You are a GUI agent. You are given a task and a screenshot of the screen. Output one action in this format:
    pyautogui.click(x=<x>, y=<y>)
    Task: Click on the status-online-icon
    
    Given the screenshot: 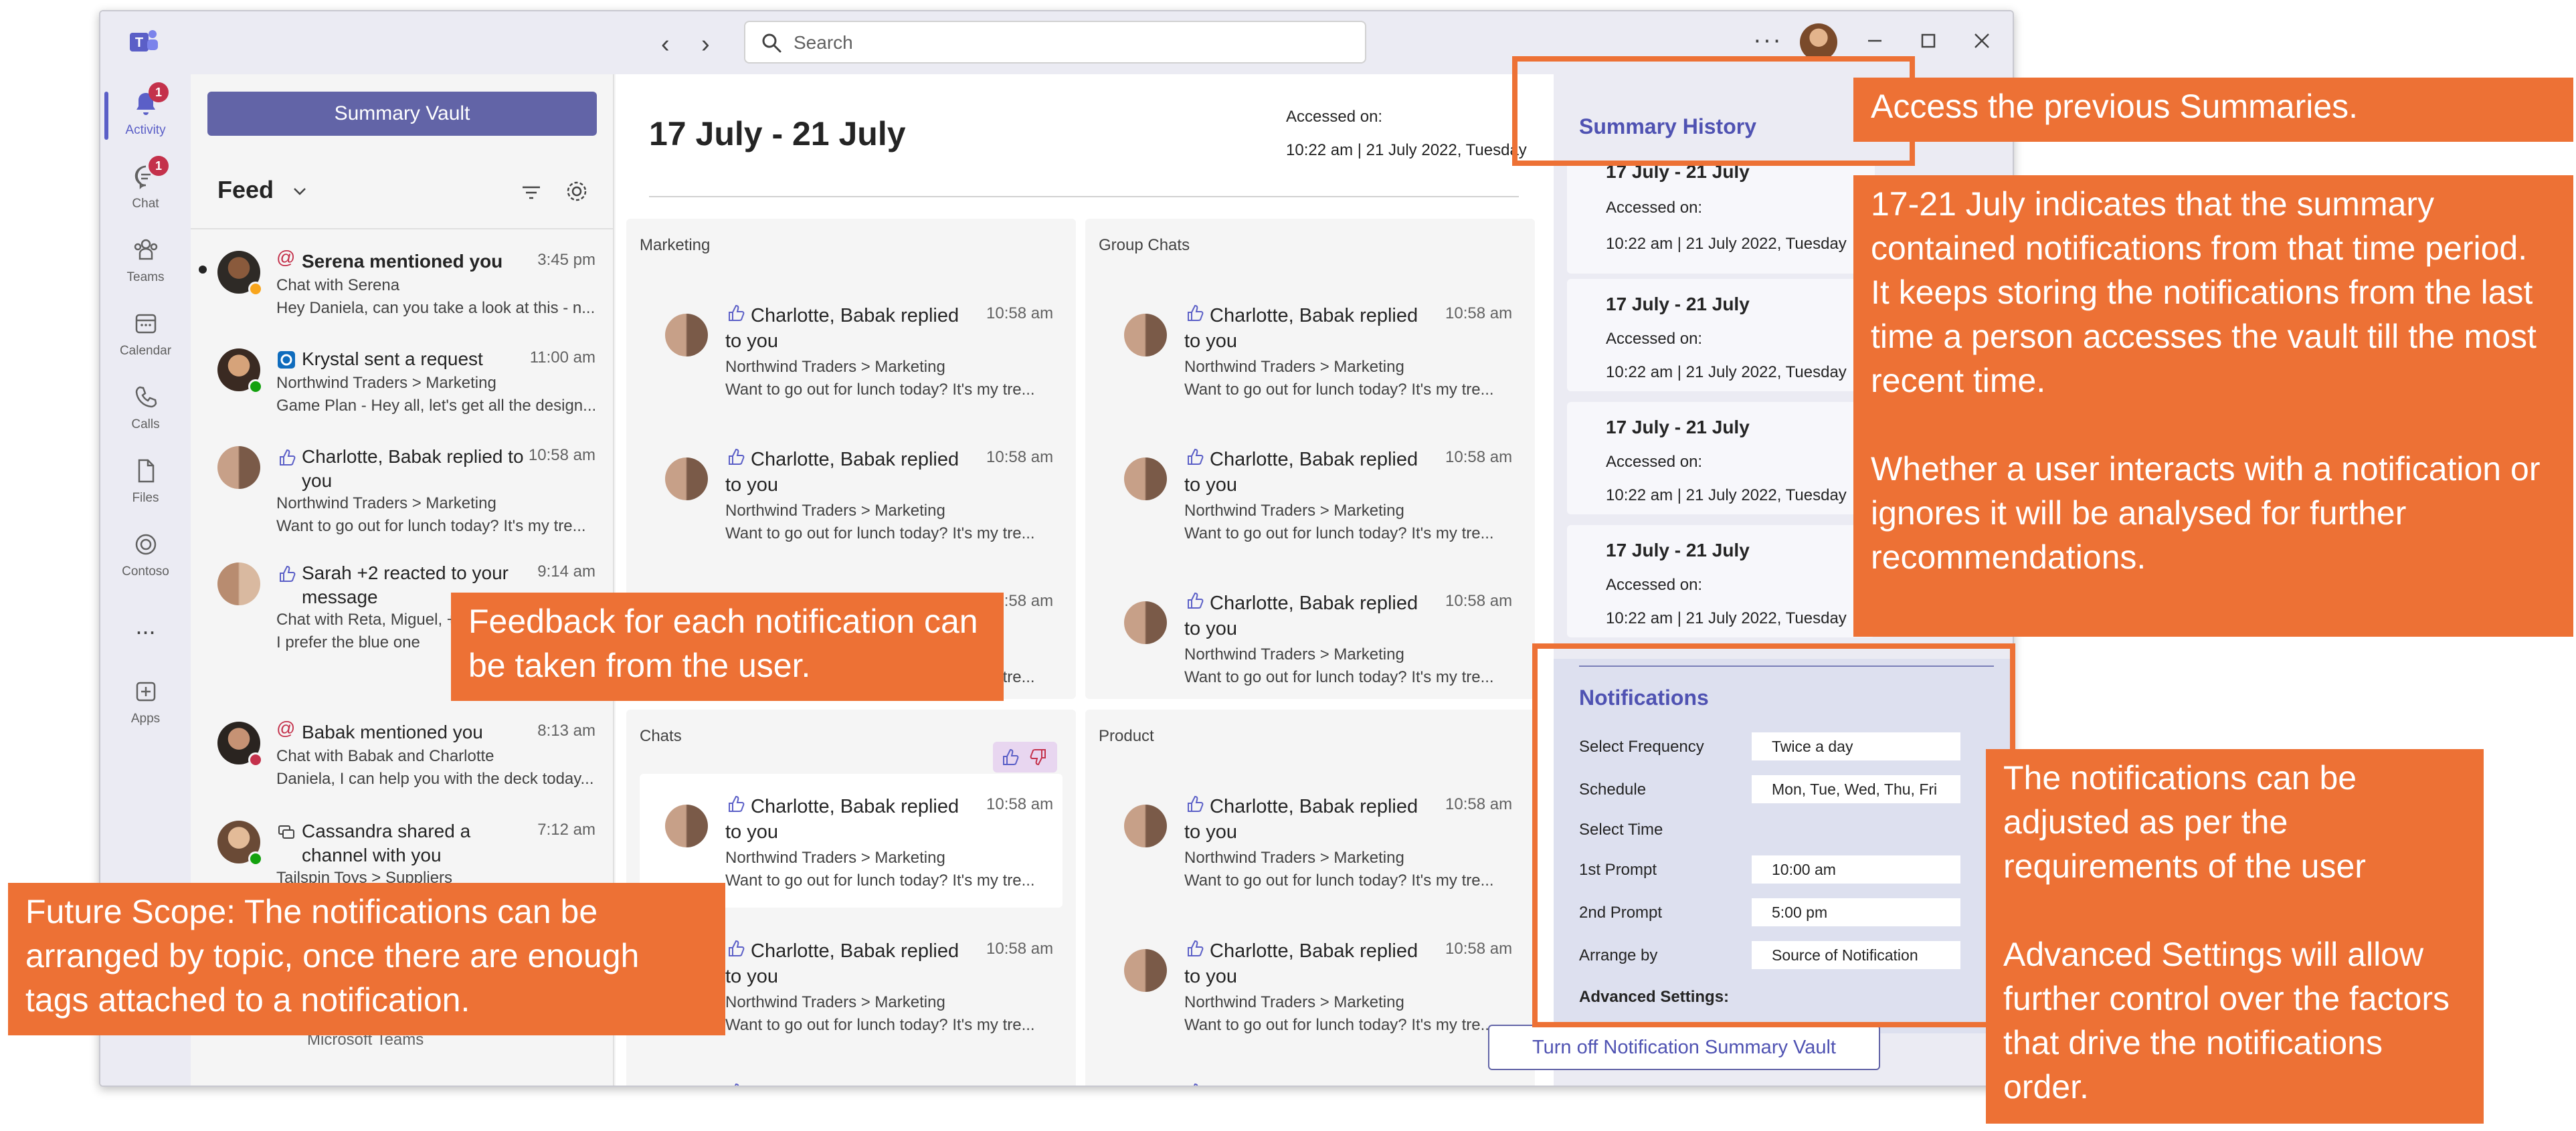 What is the action you would take?
    pyautogui.click(x=256, y=387)
    